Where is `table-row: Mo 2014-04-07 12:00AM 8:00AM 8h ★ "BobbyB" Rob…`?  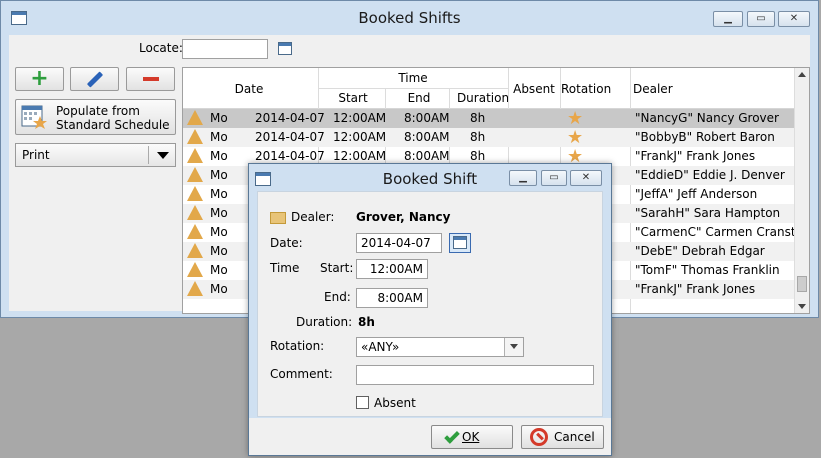 table-row: Mo 2014-04-07 12:00AM 8:00AM 8h ★ "BobbyB" Rob… is located at coordinates (489, 137).